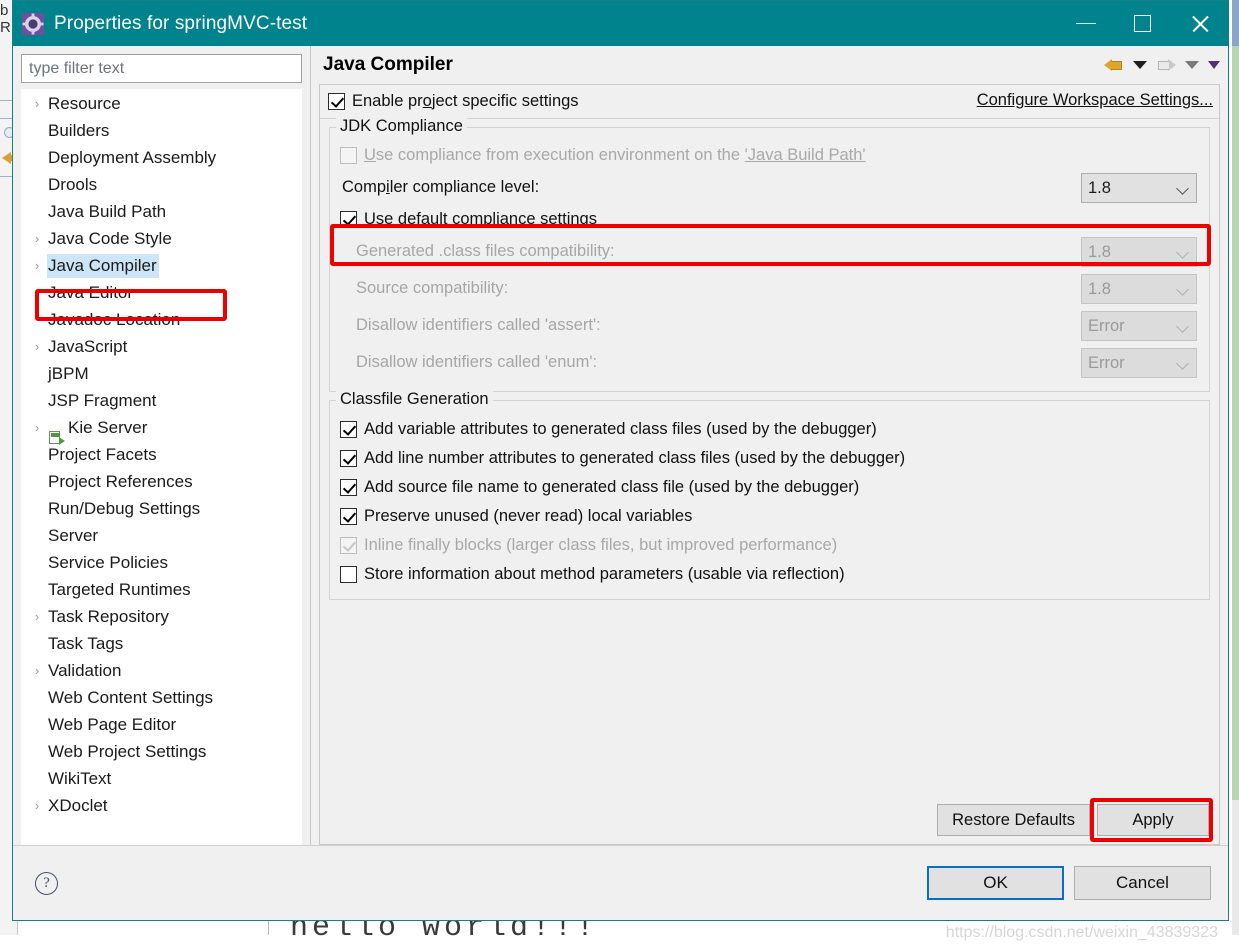  I want to click on apply-button: Apply, so click(1153, 820).